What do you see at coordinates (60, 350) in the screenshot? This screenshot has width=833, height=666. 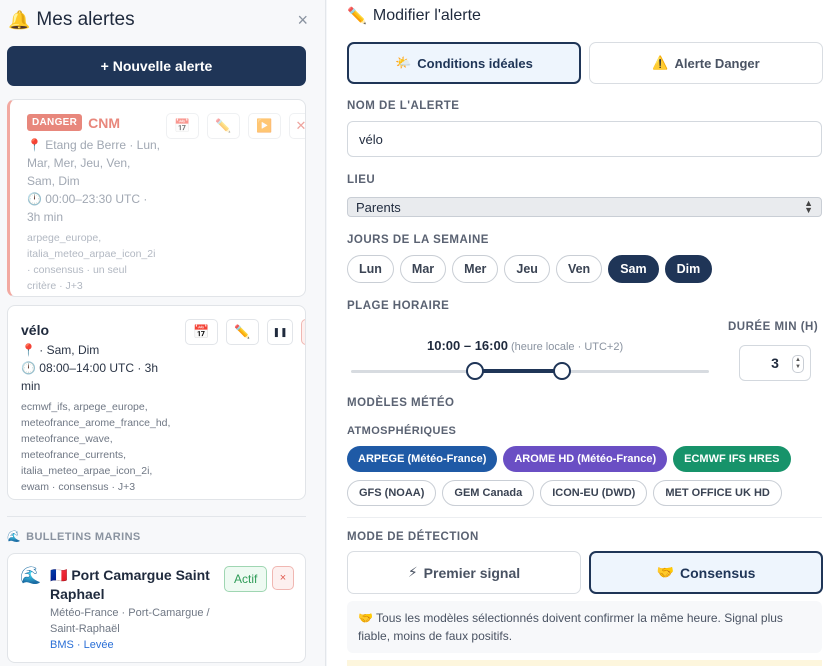 I see `alert-location: 📍 · Sam, Dim` at bounding box center [60, 350].